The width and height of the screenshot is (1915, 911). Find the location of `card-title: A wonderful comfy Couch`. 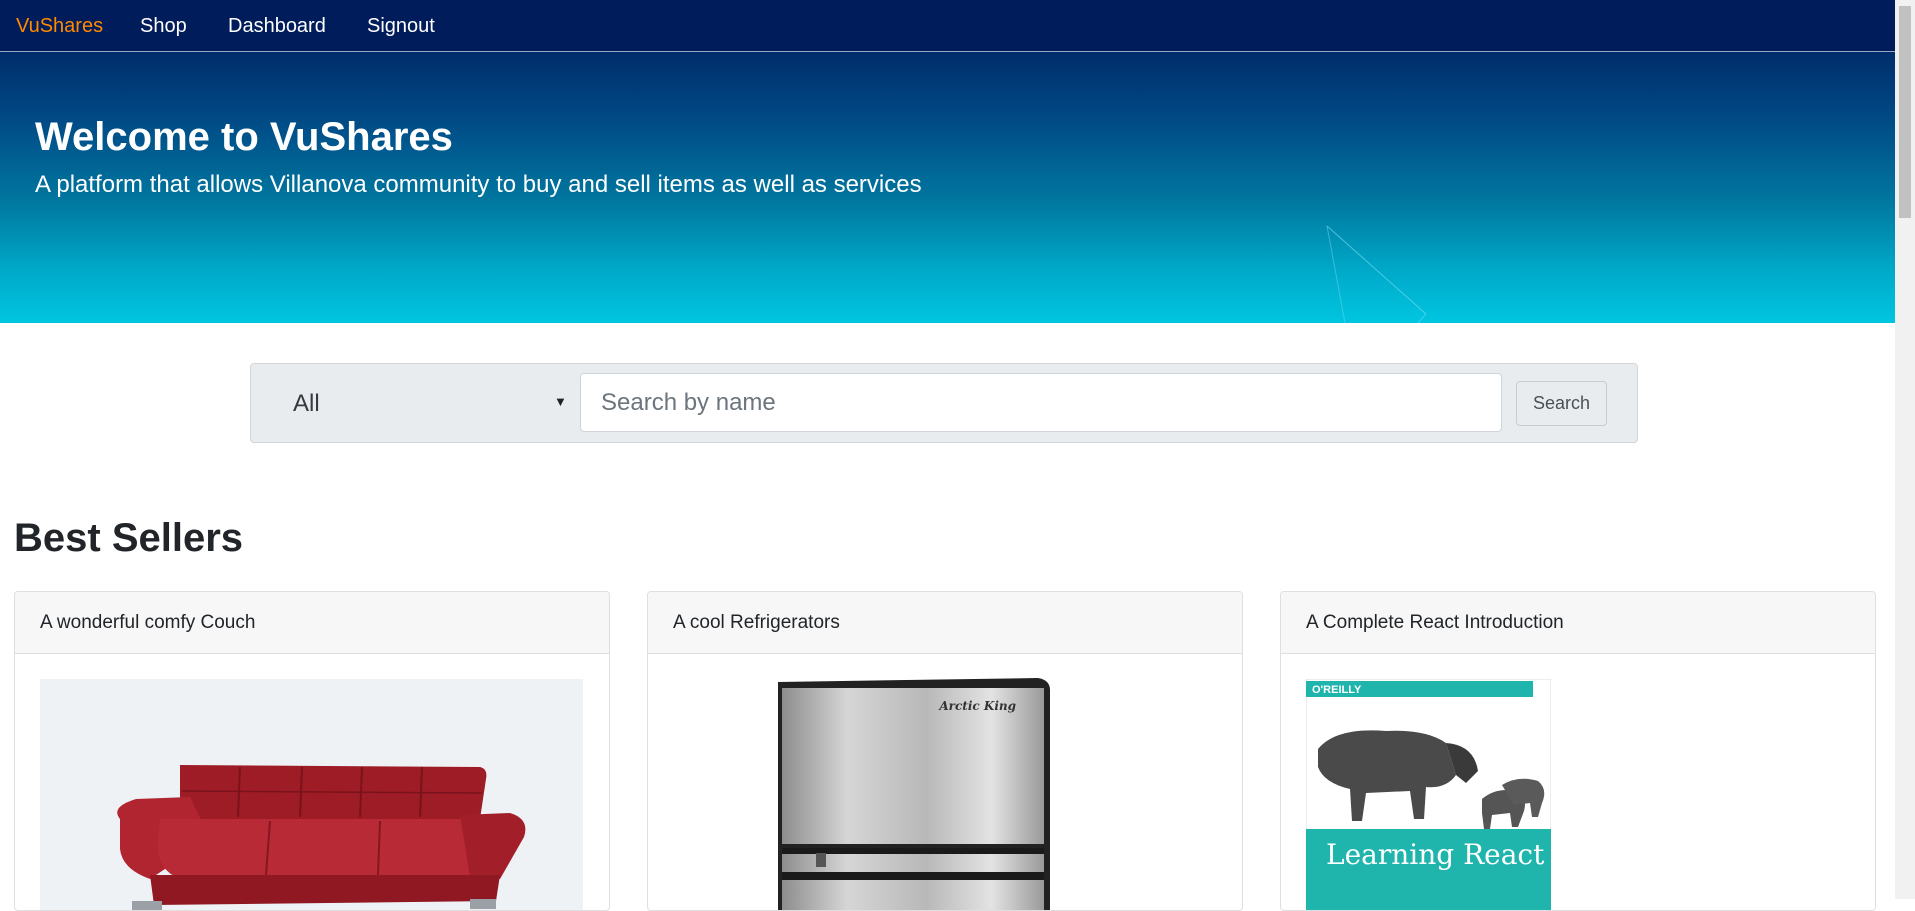

card-title: A wonderful comfy Couch is located at coordinates (148, 622).